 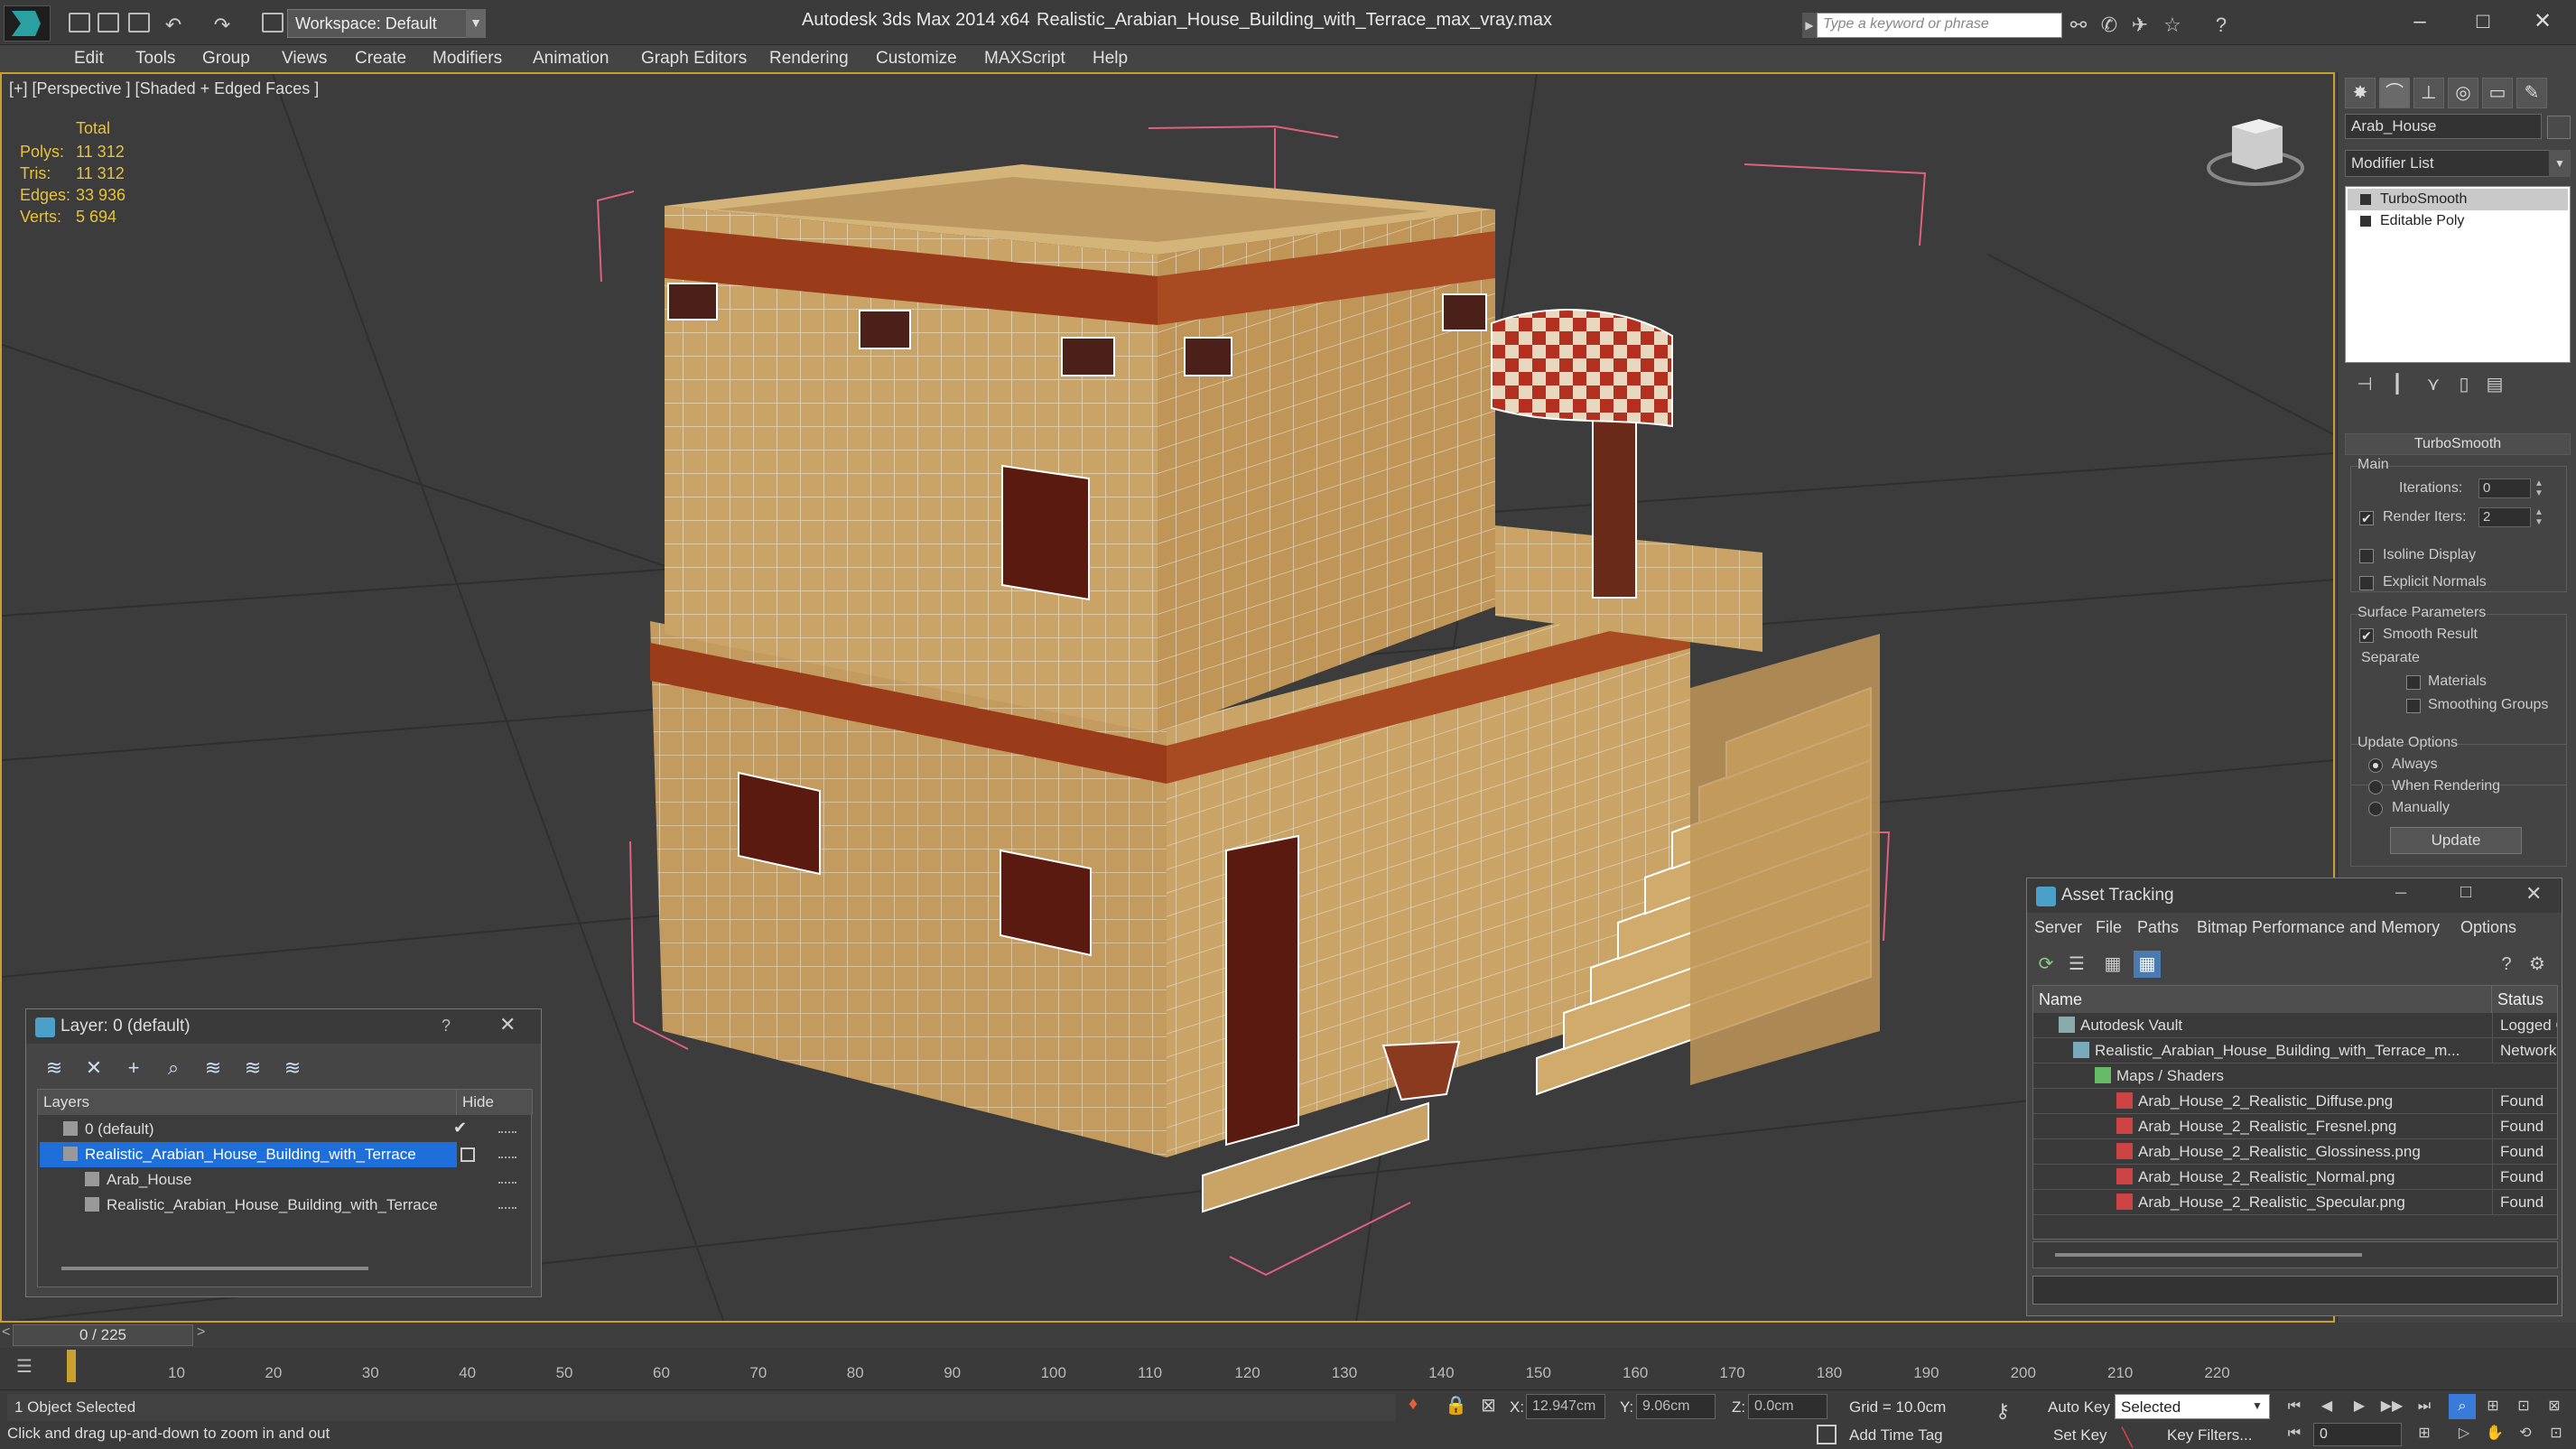 What do you see at coordinates (2375, 765) in the screenshot?
I see `always-radio` at bounding box center [2375, 765].